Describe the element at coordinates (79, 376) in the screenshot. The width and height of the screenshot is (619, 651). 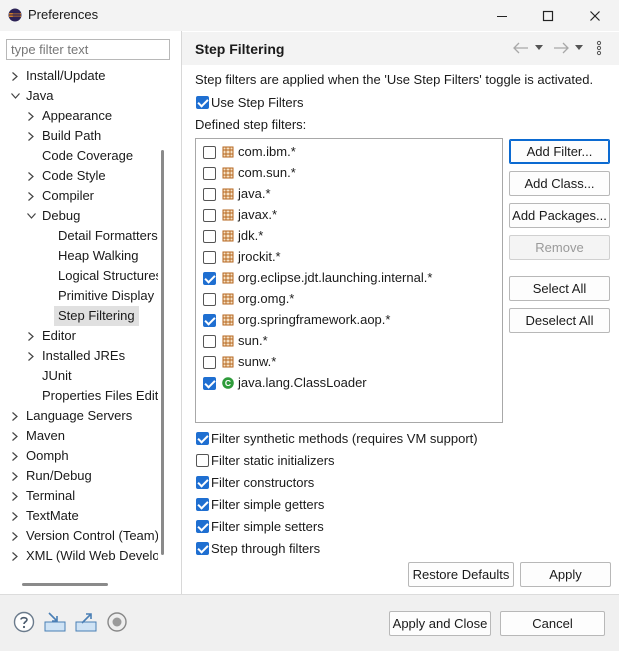
I see `tree-item: JUnit` at that location.